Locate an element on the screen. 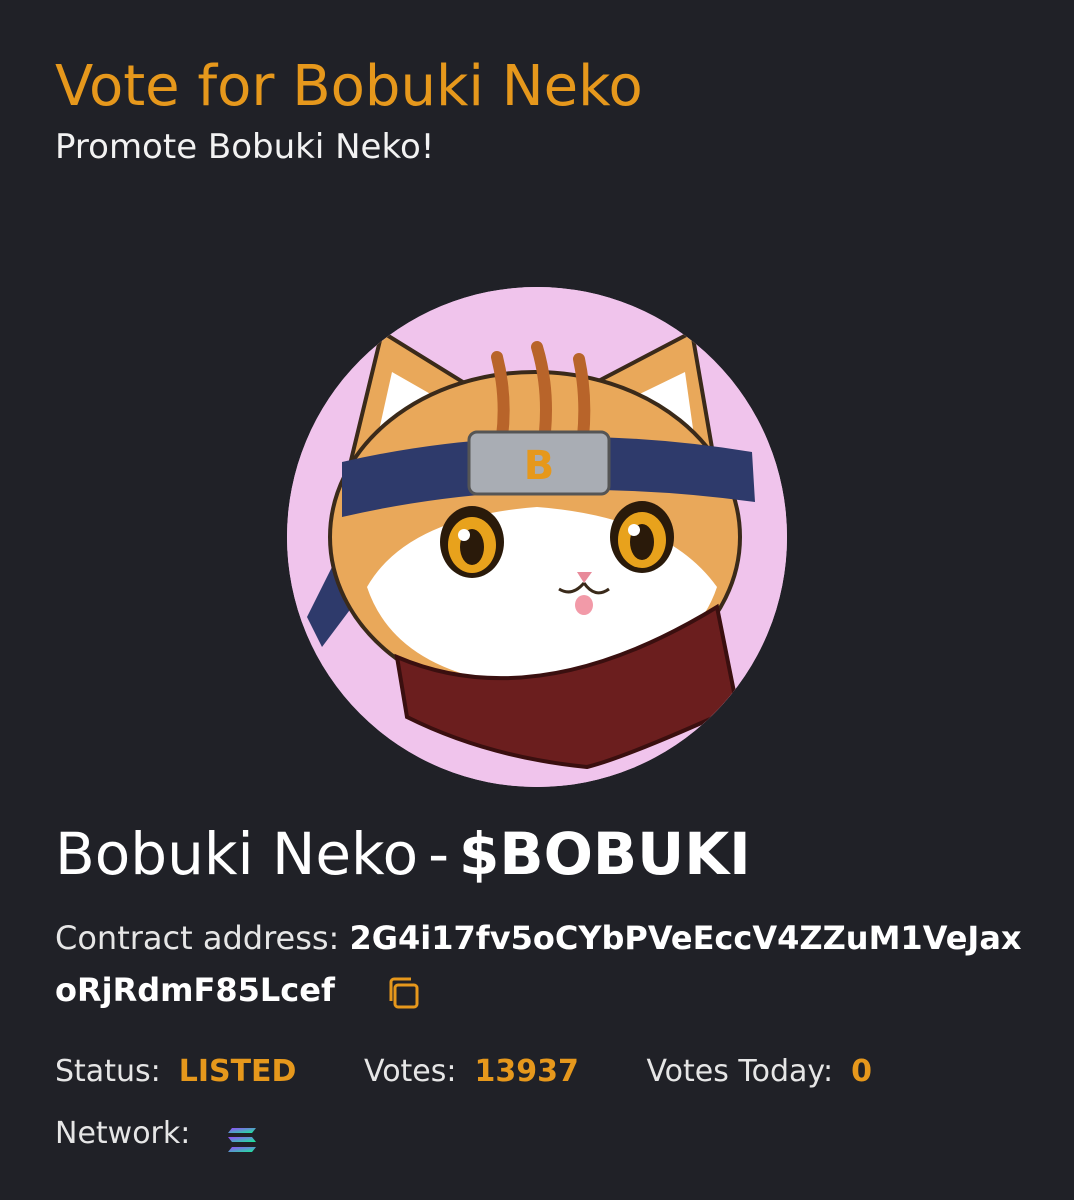 The image size is (1074, 1200). votes-stat: Votes: 13937 is located at coordinates (471, 1072).